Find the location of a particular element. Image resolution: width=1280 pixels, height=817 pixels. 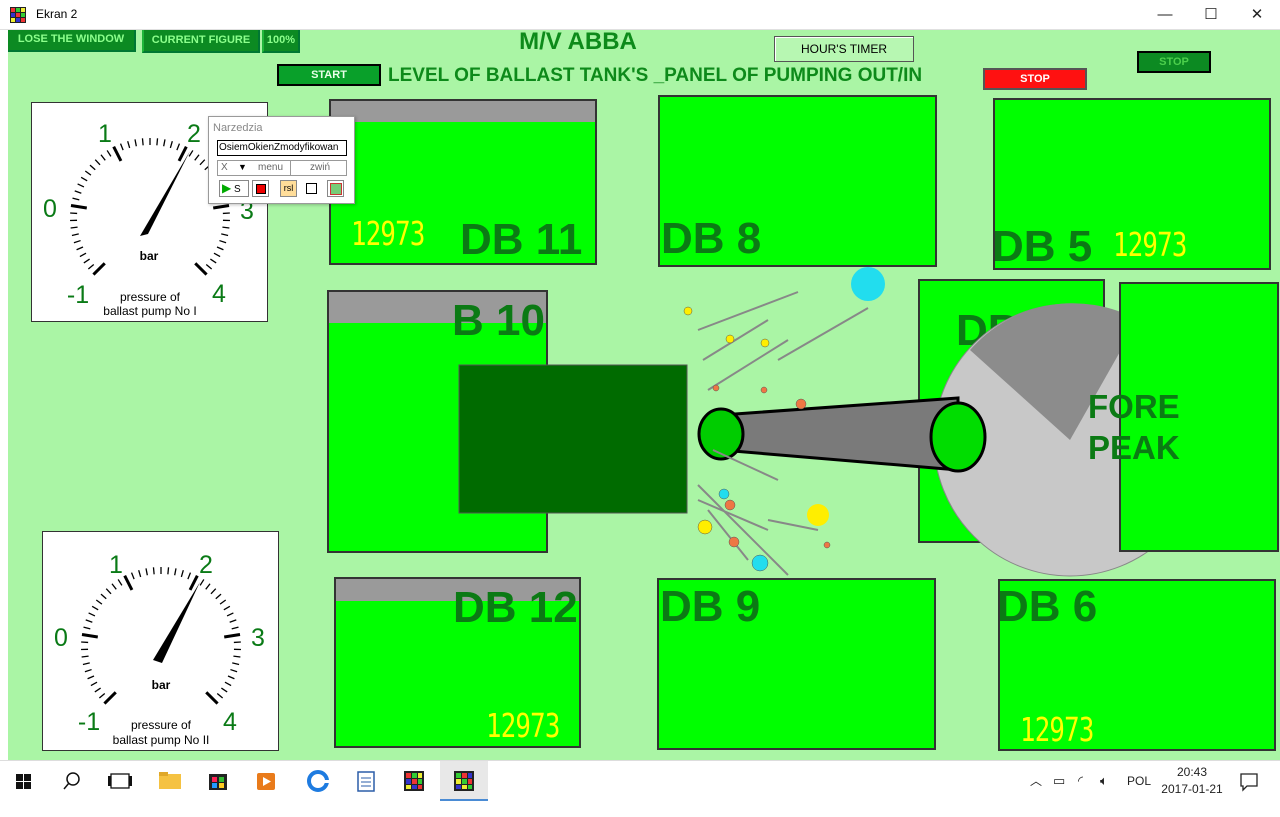

play-button: ▶ S is located at coordinates (234, 188).